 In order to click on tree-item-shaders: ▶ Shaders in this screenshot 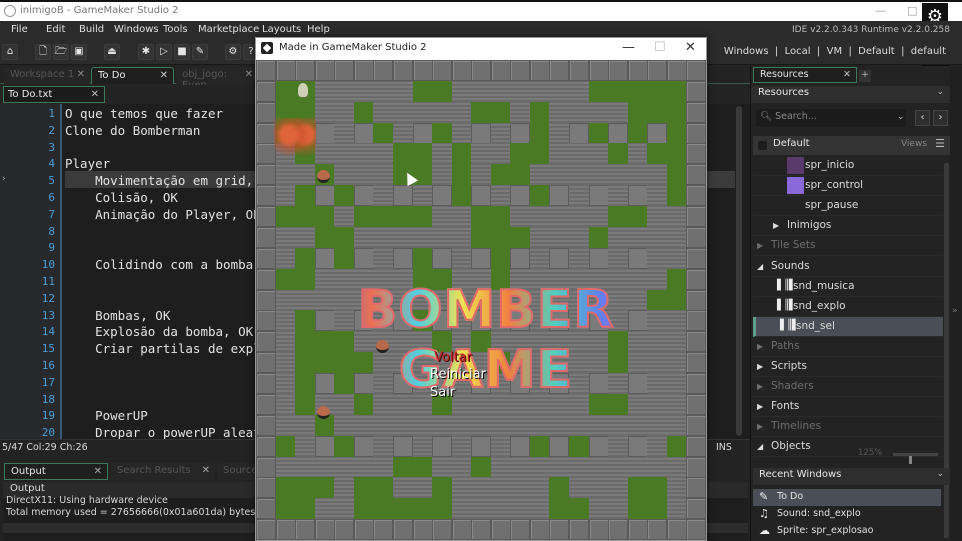, I will do `click(848, 387)`.